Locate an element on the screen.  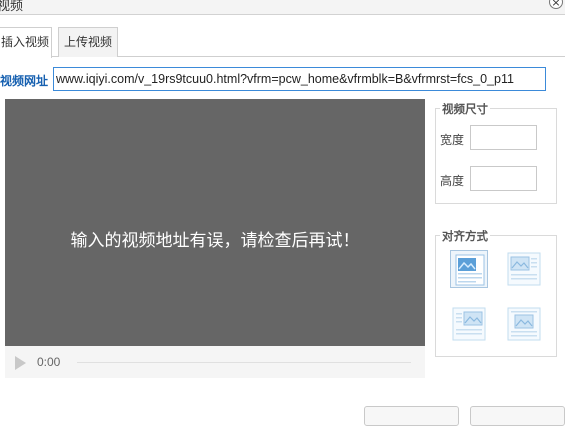
width-input is located at coordinates (503, 137).